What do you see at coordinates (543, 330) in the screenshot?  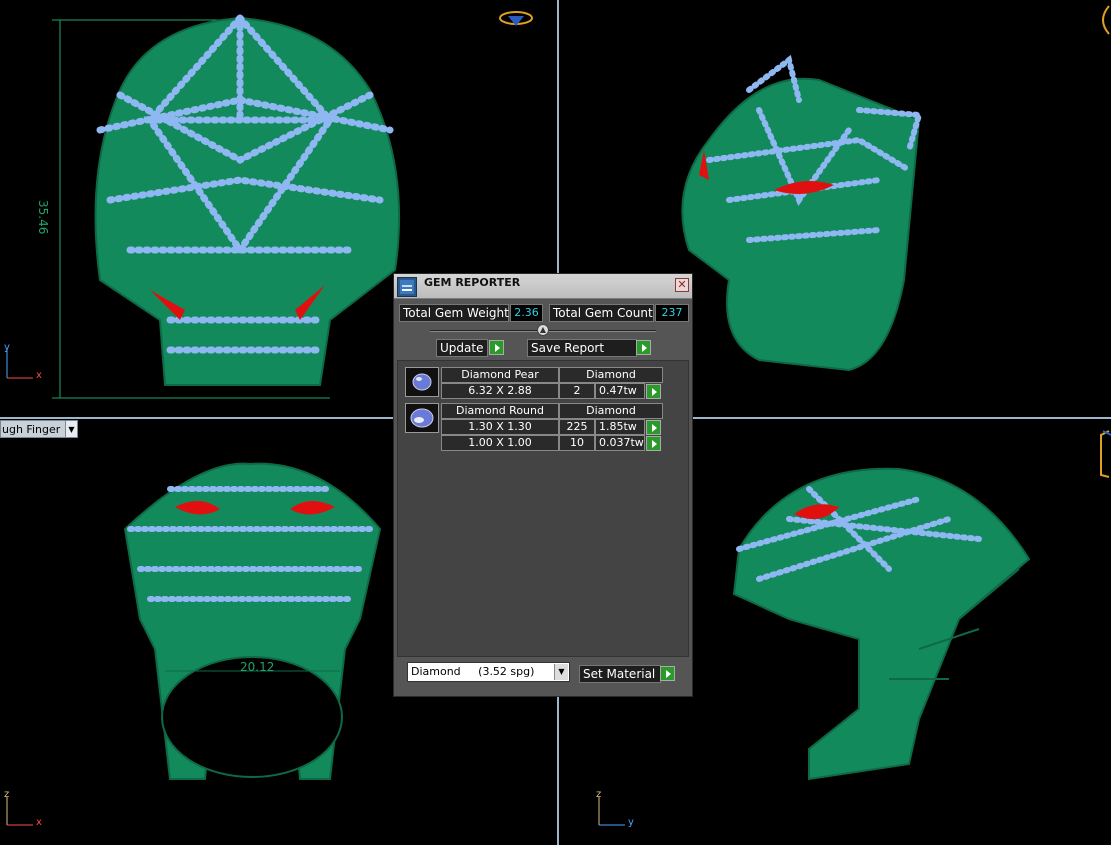 I see `chevron-up-icon: ▲` at bounding box center [543, 330].